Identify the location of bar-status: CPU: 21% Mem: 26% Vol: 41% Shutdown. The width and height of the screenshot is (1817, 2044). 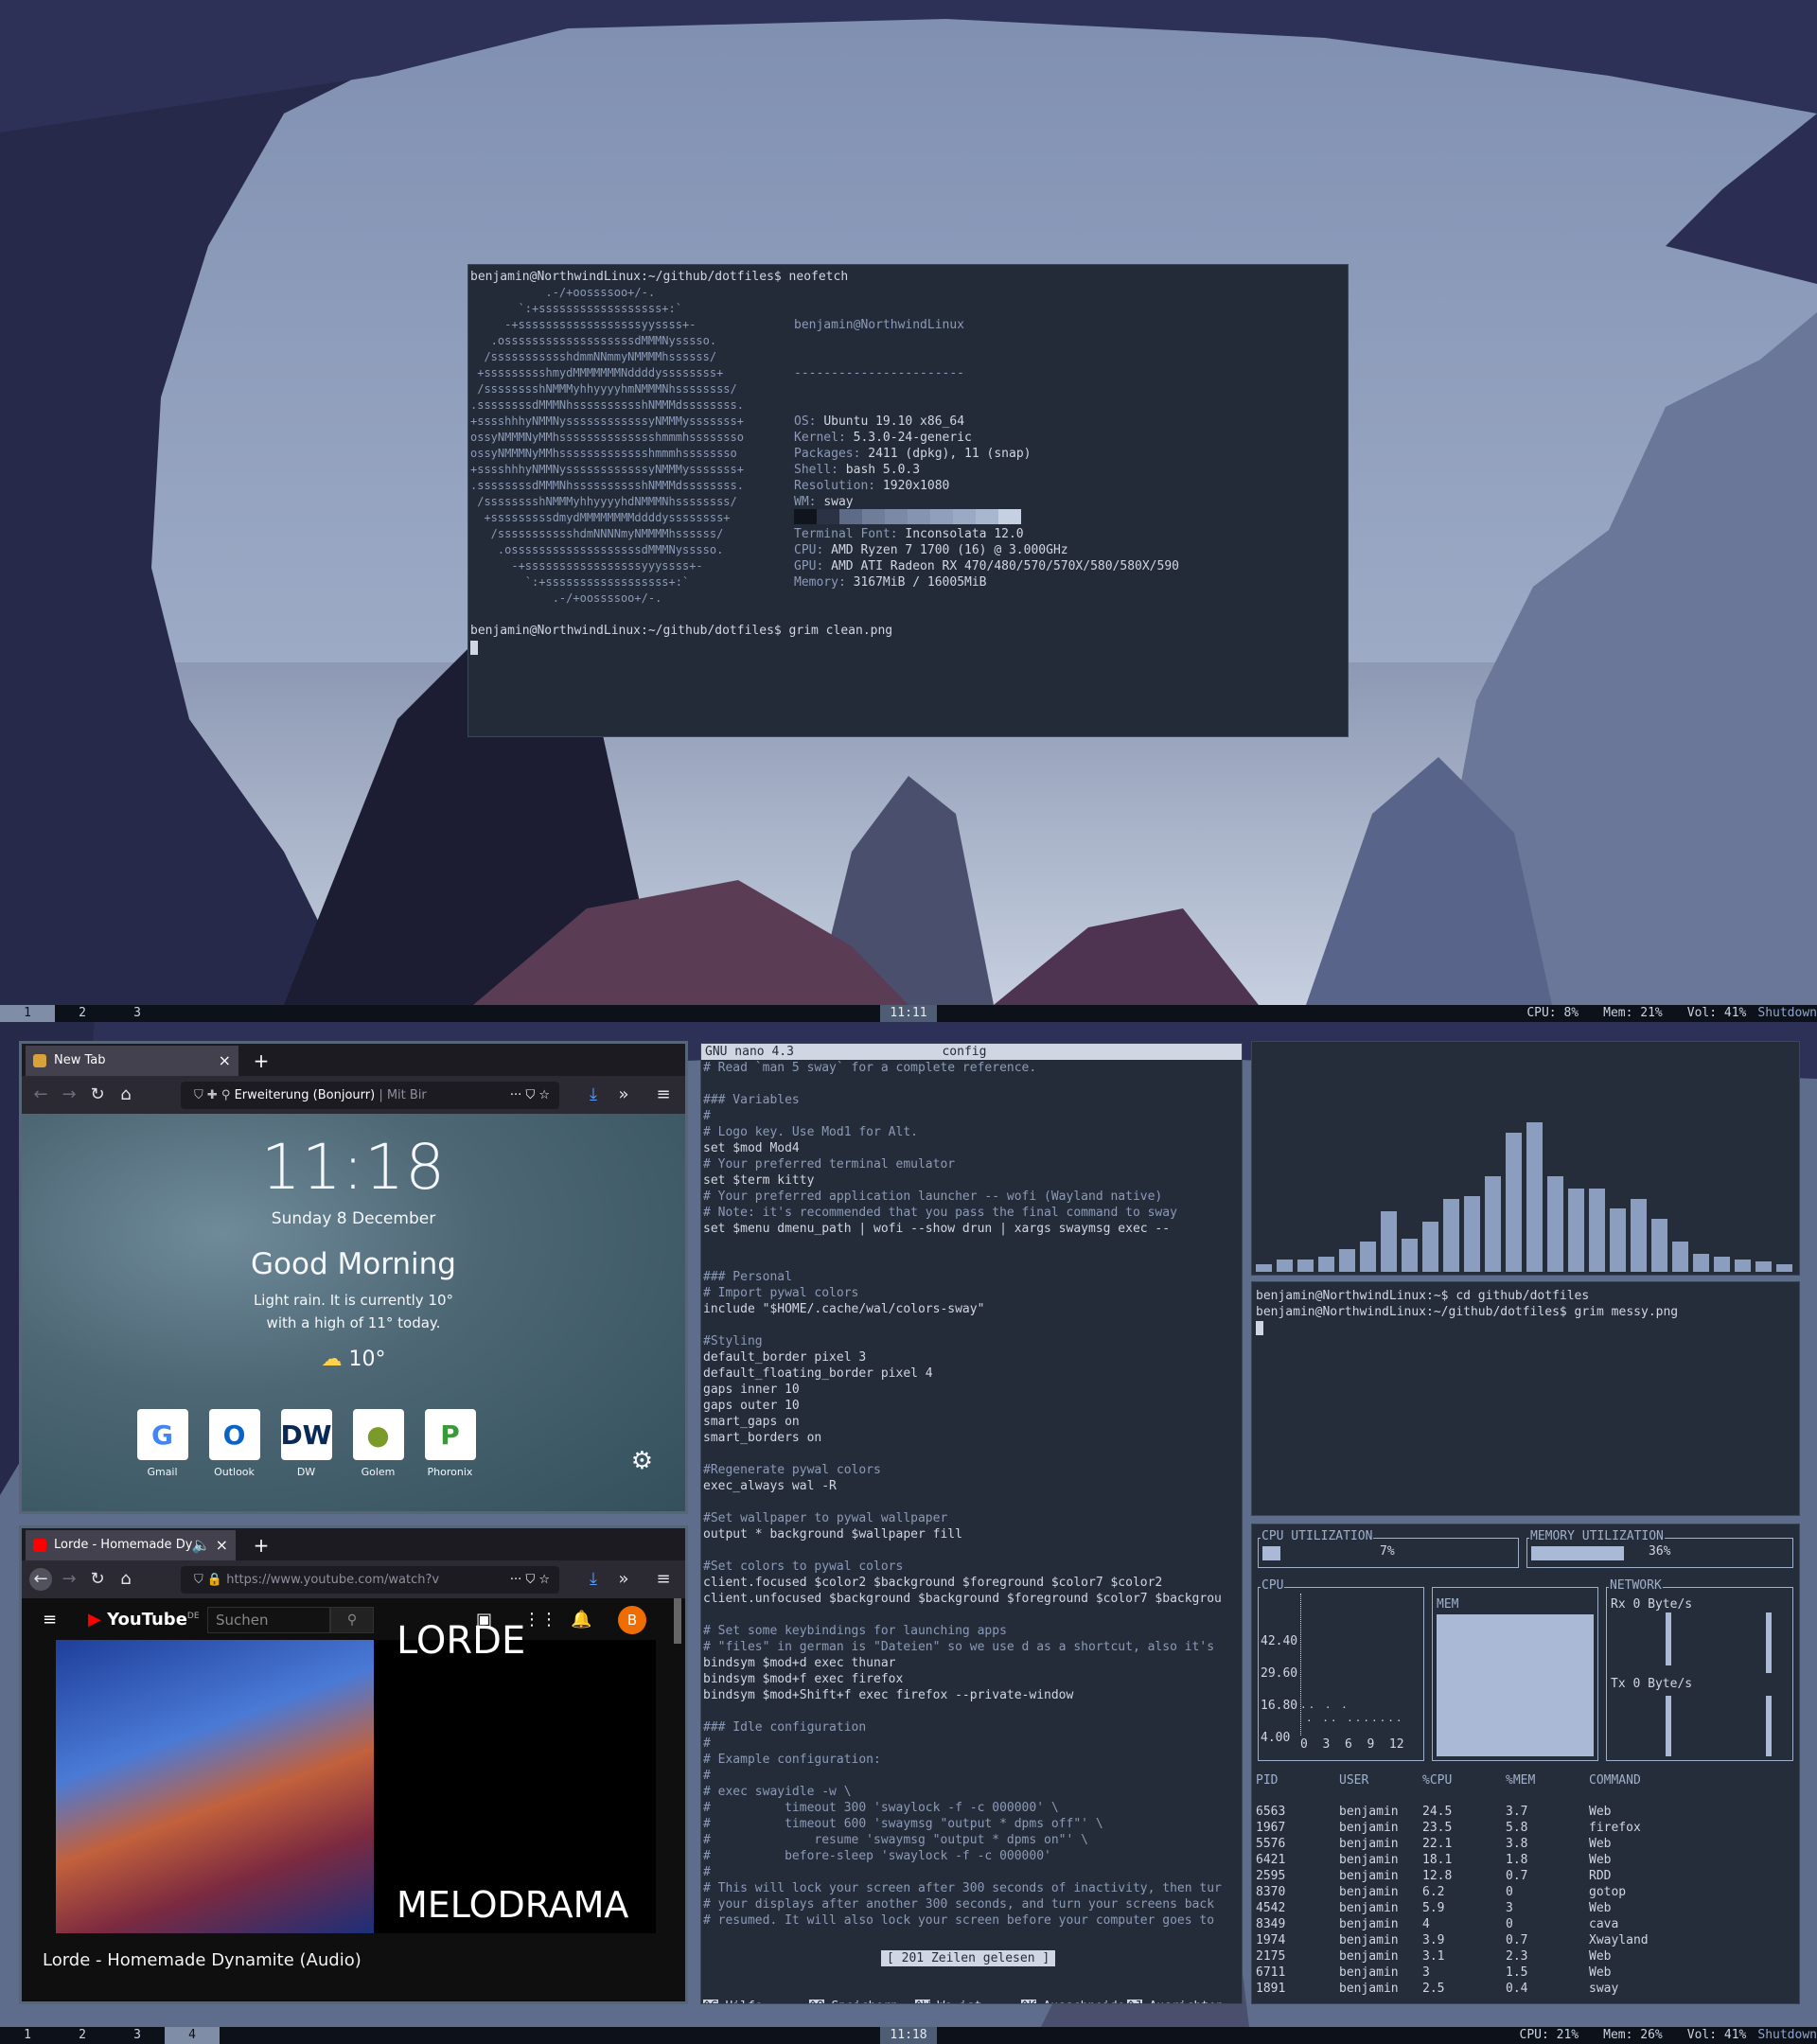
(1656, 2035).